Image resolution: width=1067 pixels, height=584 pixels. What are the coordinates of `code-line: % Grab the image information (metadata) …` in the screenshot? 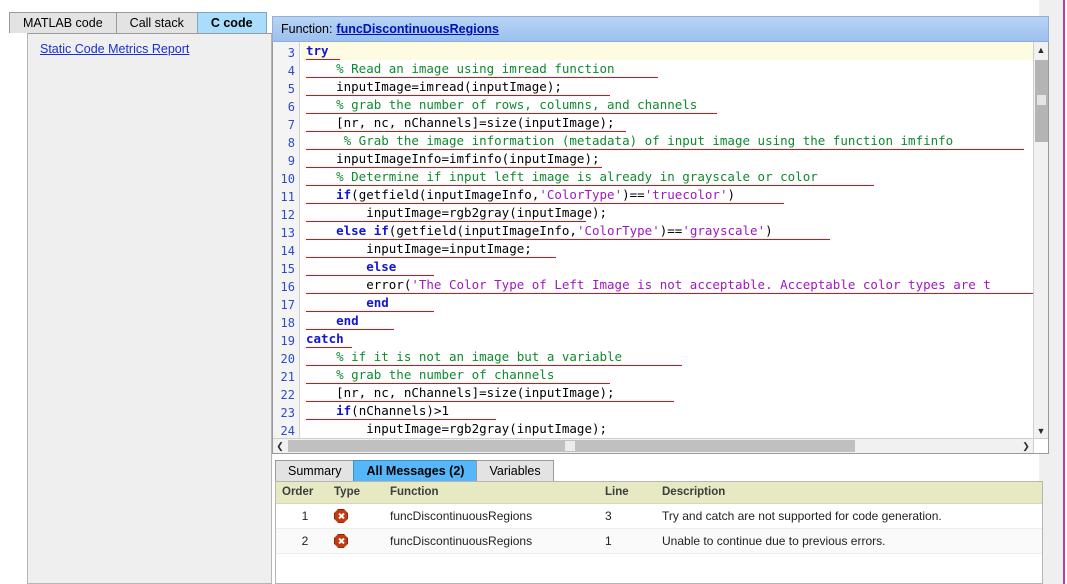 It's located at (667, 141).